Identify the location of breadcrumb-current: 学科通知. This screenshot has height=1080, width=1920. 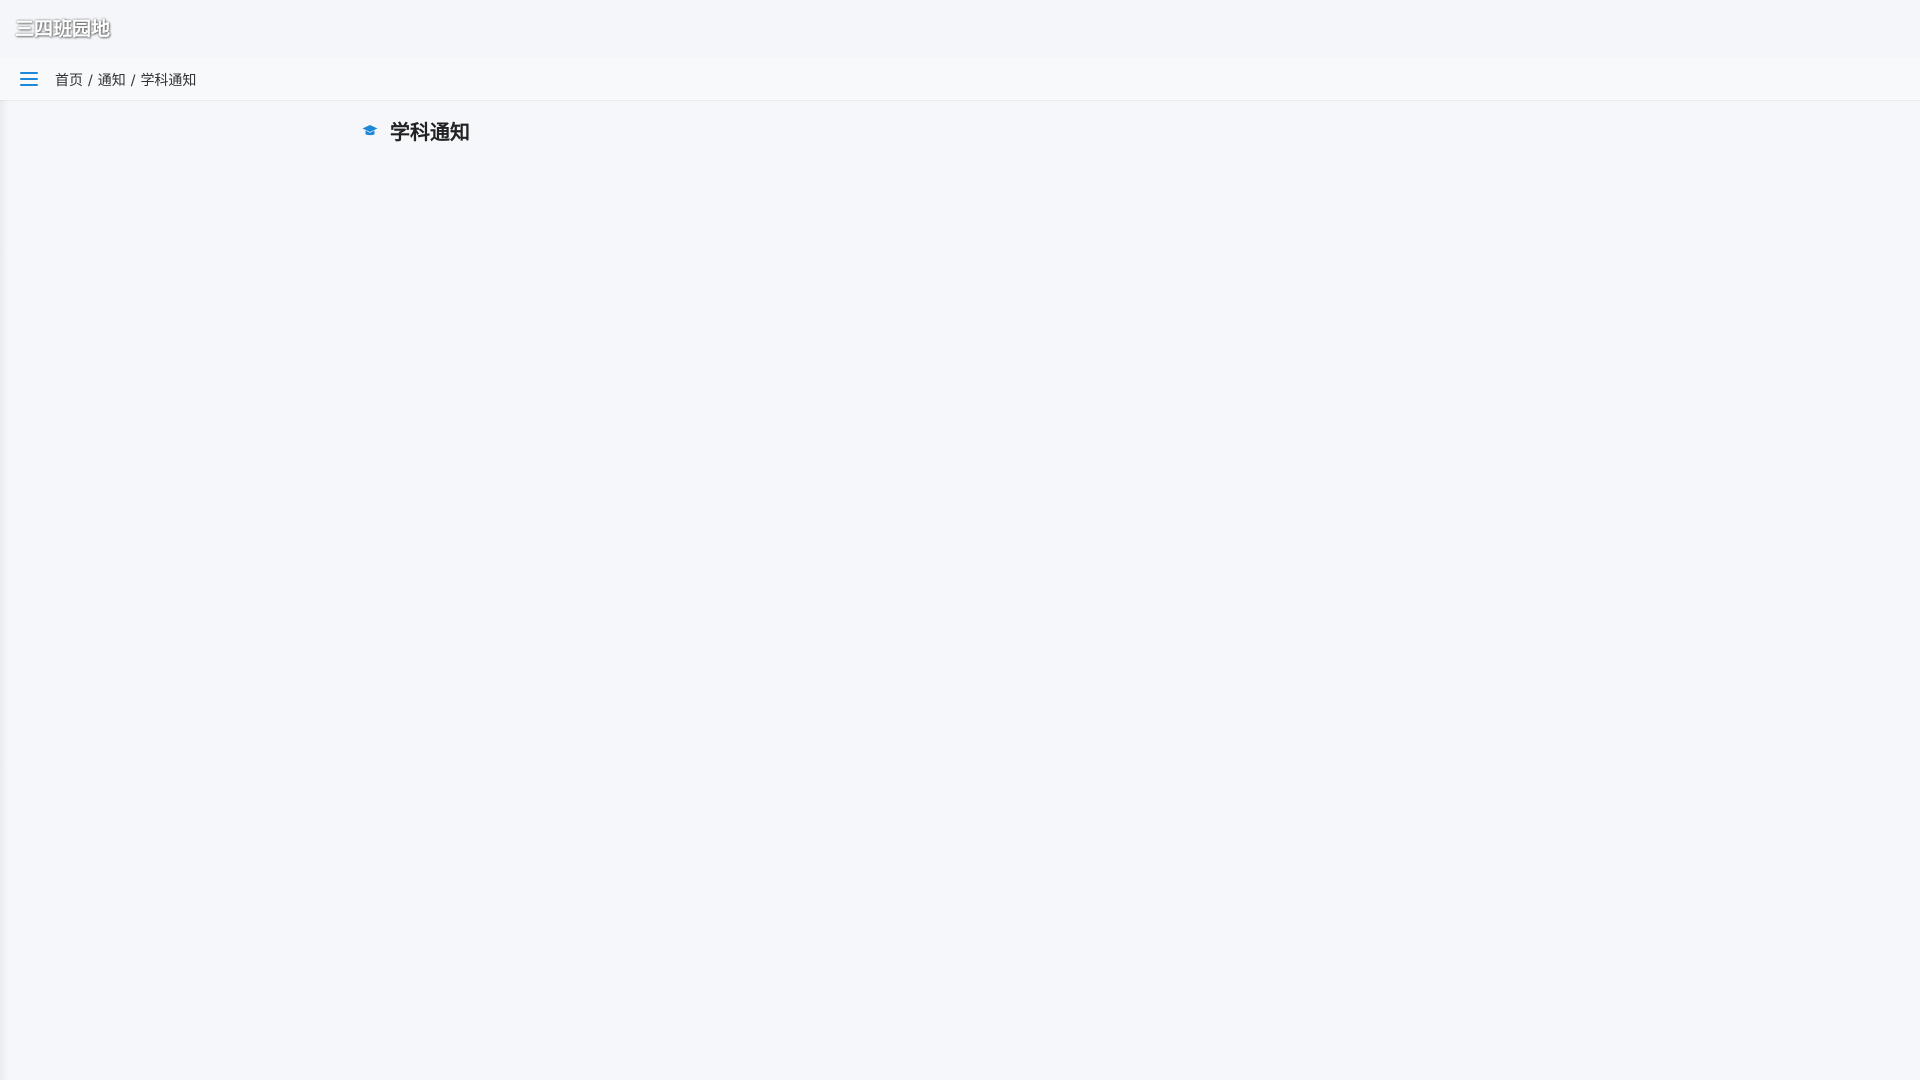
(168, 81).